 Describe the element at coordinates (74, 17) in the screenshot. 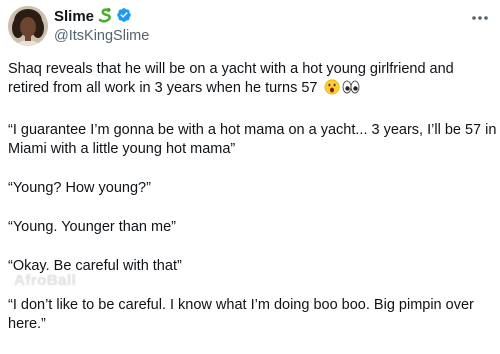

I see `display-name: Slime` at that location.